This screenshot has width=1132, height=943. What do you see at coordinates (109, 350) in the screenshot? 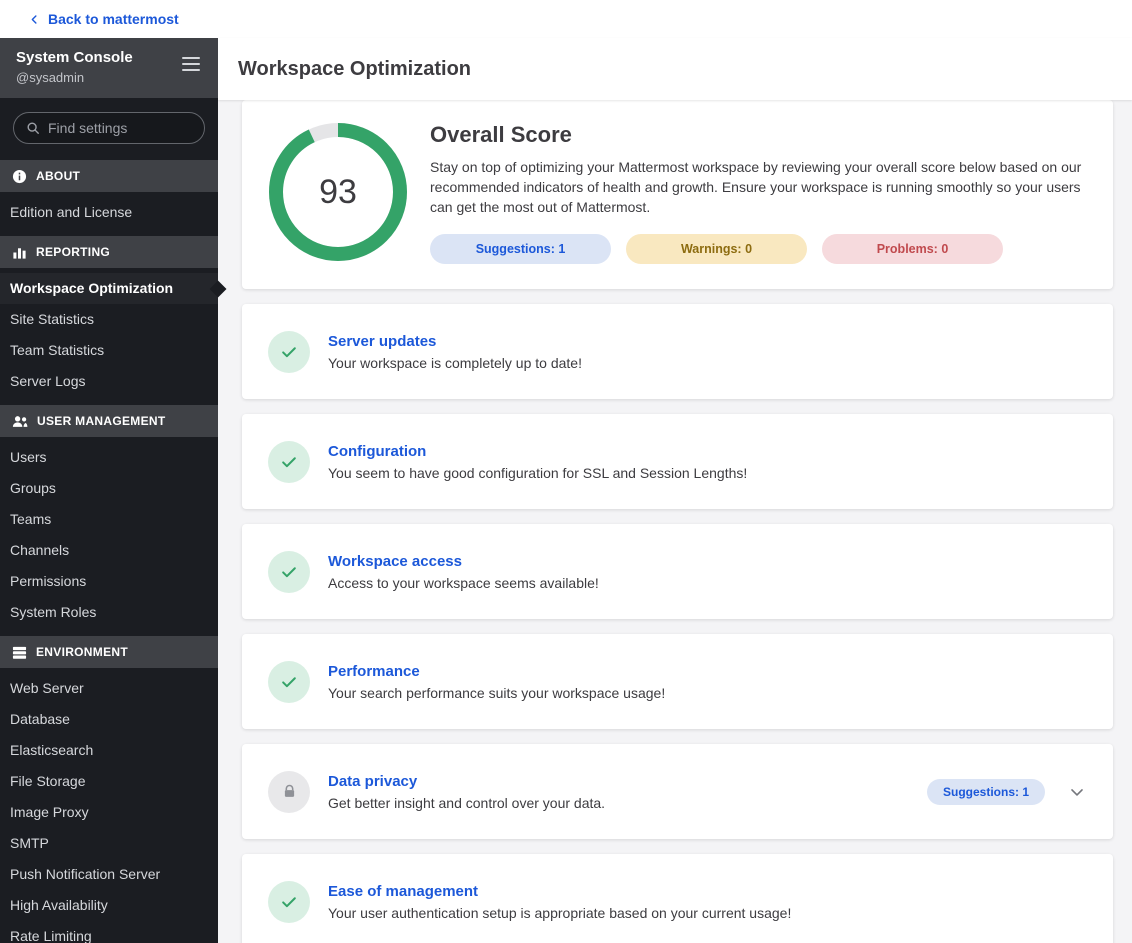
I see `sidebar-item-team-statistics: Team Statistics` at bounding box center [109, 350].